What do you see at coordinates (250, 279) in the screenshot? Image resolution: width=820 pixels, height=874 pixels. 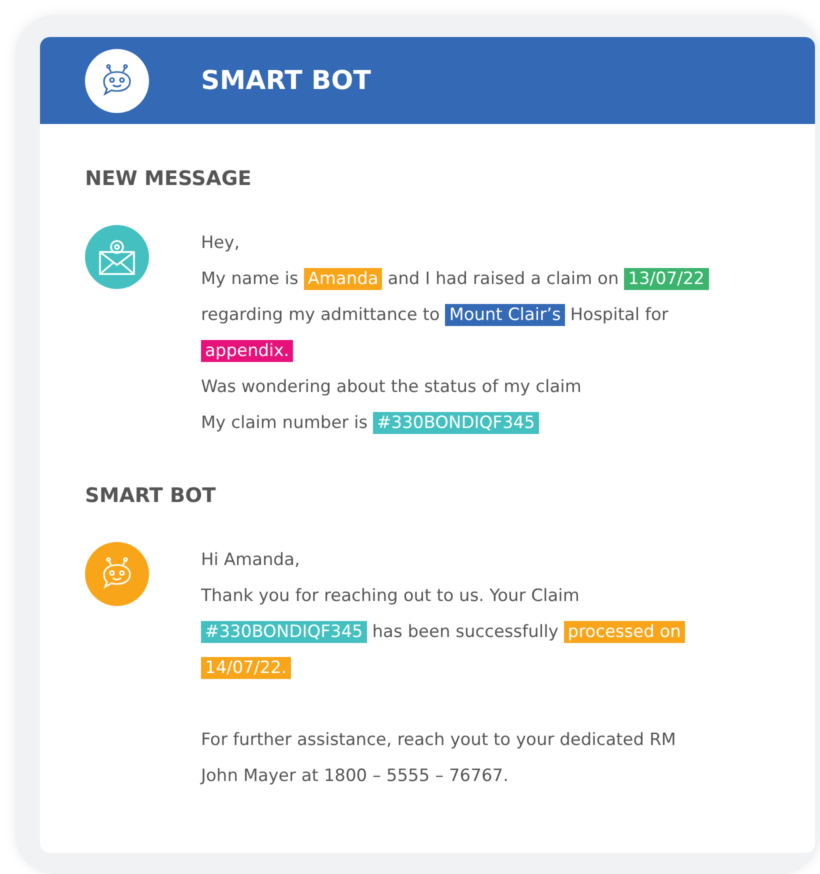 I see `message-text: My name is` at bounding box center [250, 279].